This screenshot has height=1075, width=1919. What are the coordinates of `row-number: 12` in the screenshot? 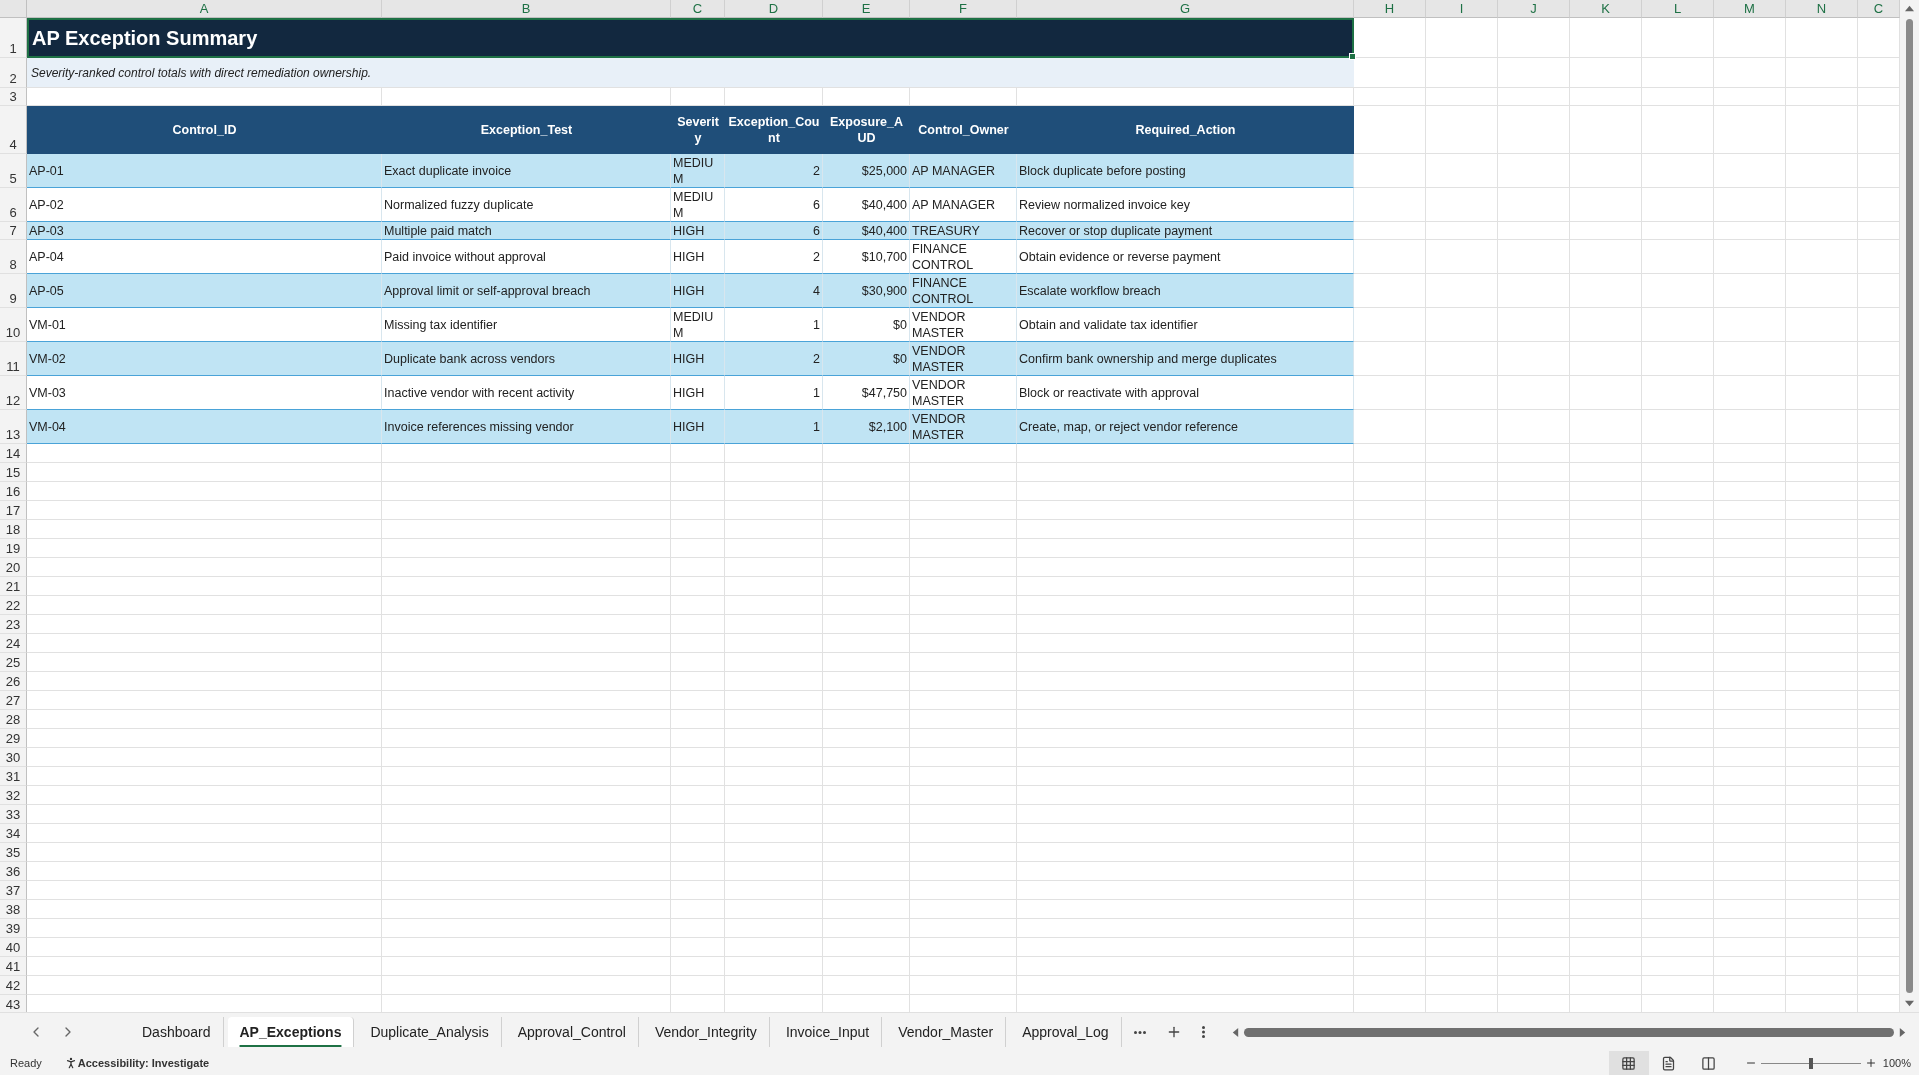 It's located at (13, 393).